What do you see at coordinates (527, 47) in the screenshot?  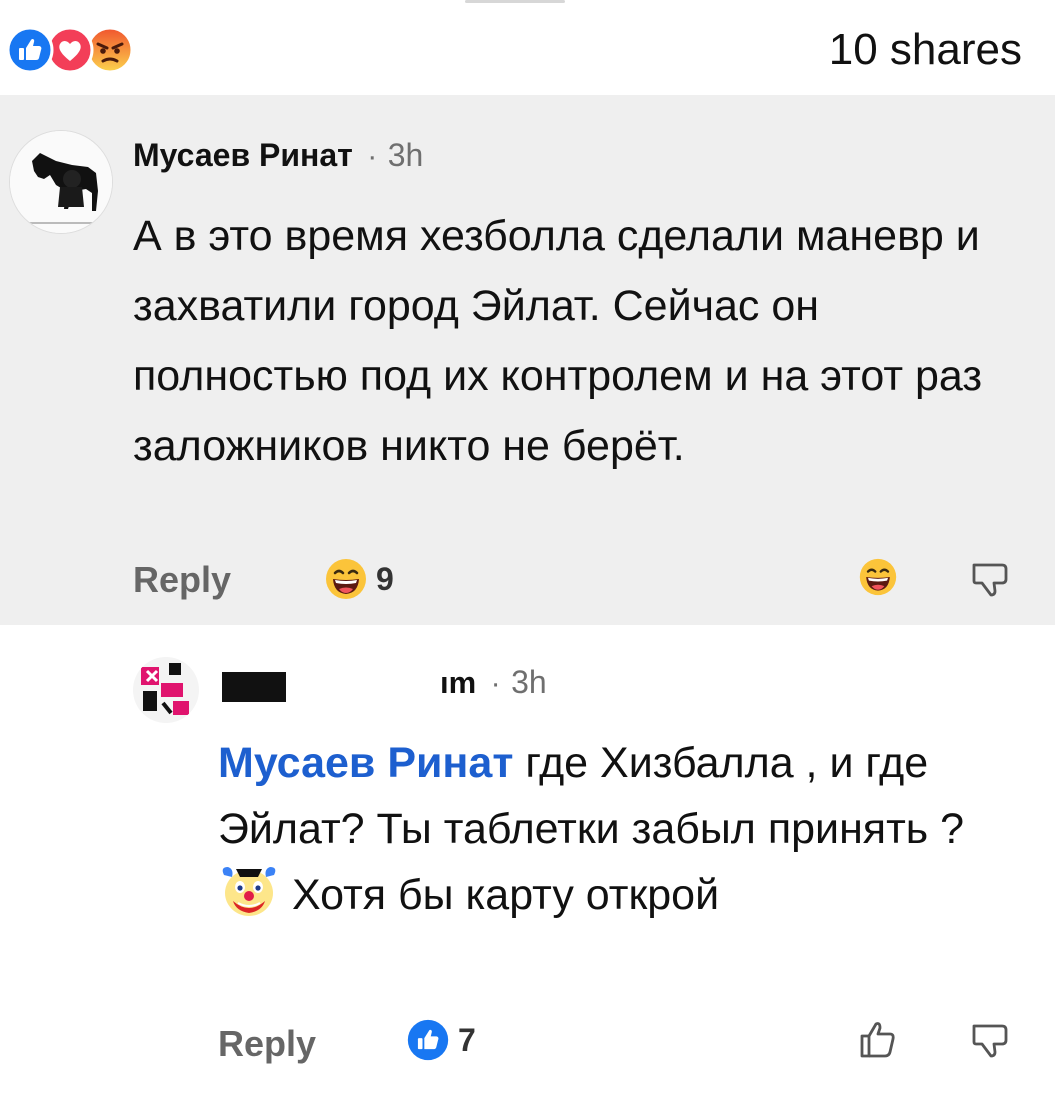 I see `post-stats-bar: 10 shares` at bounding box center [527, 47].